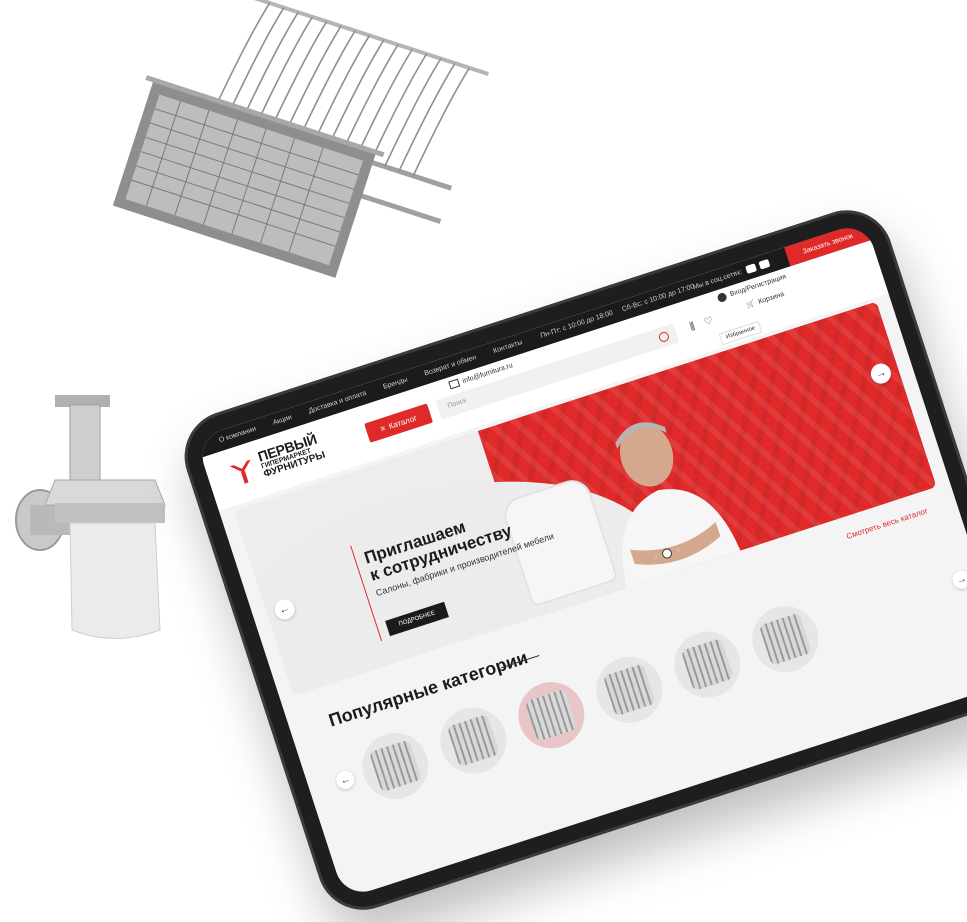 Image resolution: width=967 pixels, height=922 pixels. What do you see at coordinates (282, 420) in the screenshot?
I see `nav-item-promo: Акции` at bounding box center [282, 420].